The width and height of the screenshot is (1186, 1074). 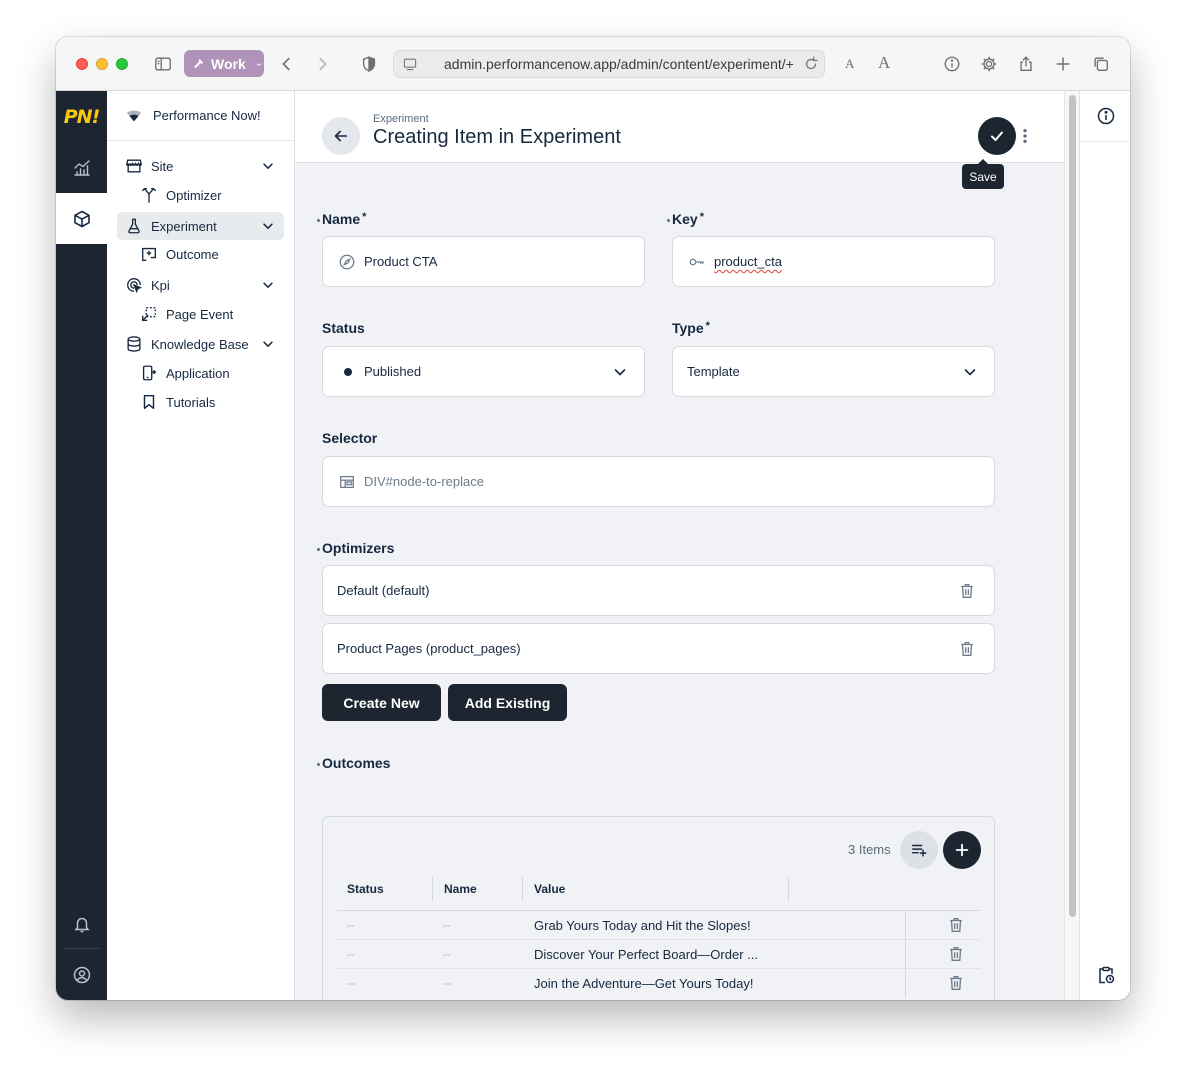 What do you see at coordinates (381, 702) in the screenshot?
I see `create-new-button: Create New` at bounding box center [381, 702].